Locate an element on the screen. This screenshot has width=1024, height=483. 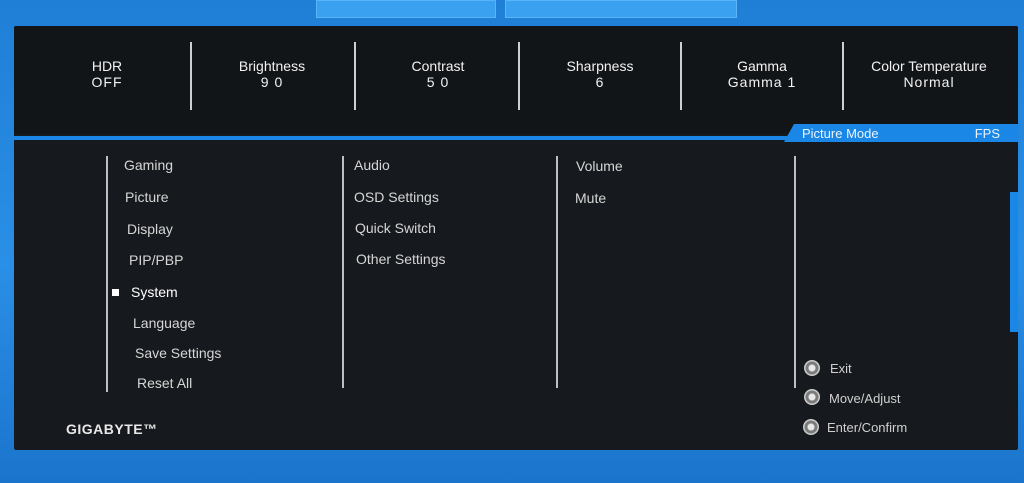
submenu-item-other-settings: Other Settings is located at coordinates (401, 259).